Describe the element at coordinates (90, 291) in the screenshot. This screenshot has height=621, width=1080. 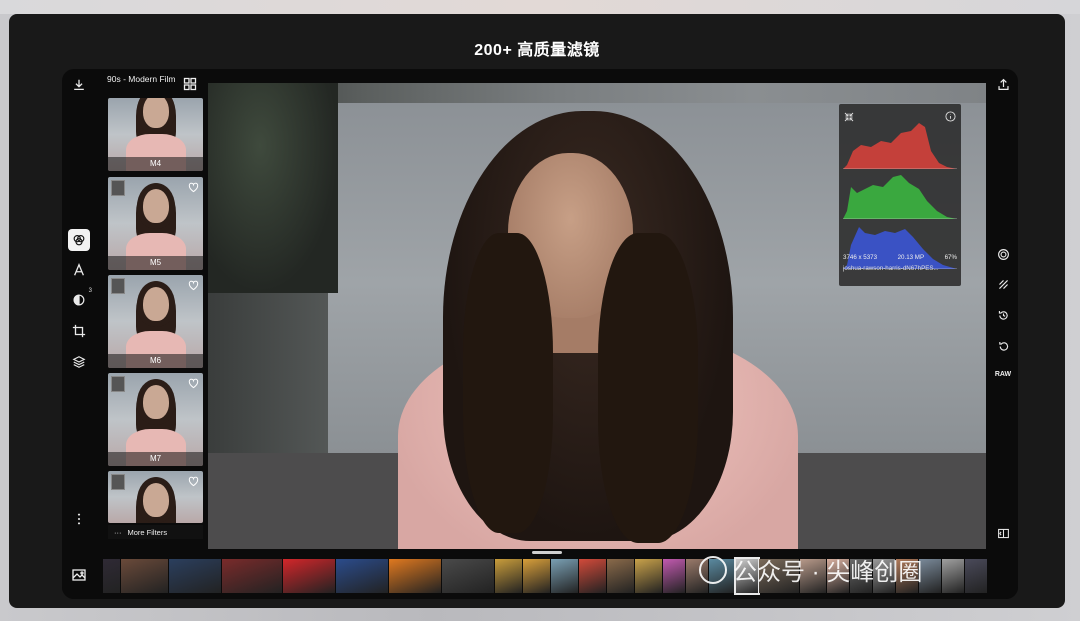
I see `adjust-badge: 3` at that location.